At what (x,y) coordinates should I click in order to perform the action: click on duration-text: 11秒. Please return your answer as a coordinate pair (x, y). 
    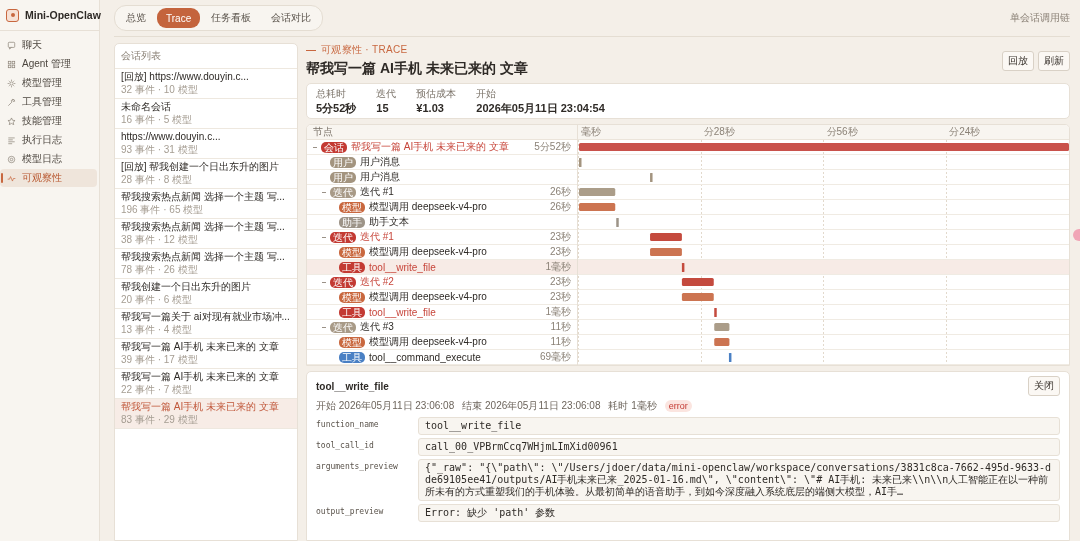
    Looking at the image, I should click on (560, 342).